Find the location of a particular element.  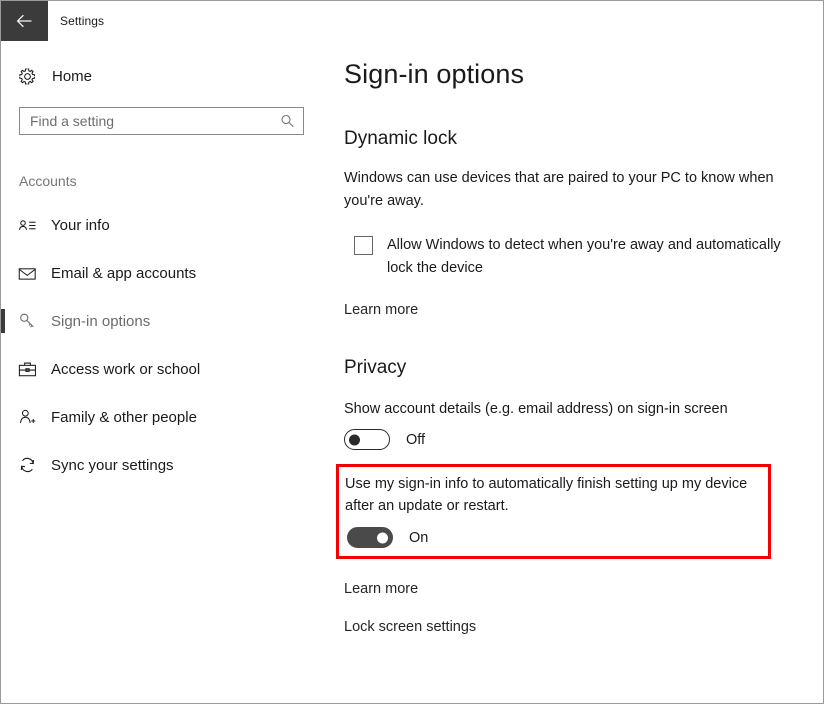

titlebar-title: Settings is located at coordinates (82, 21).